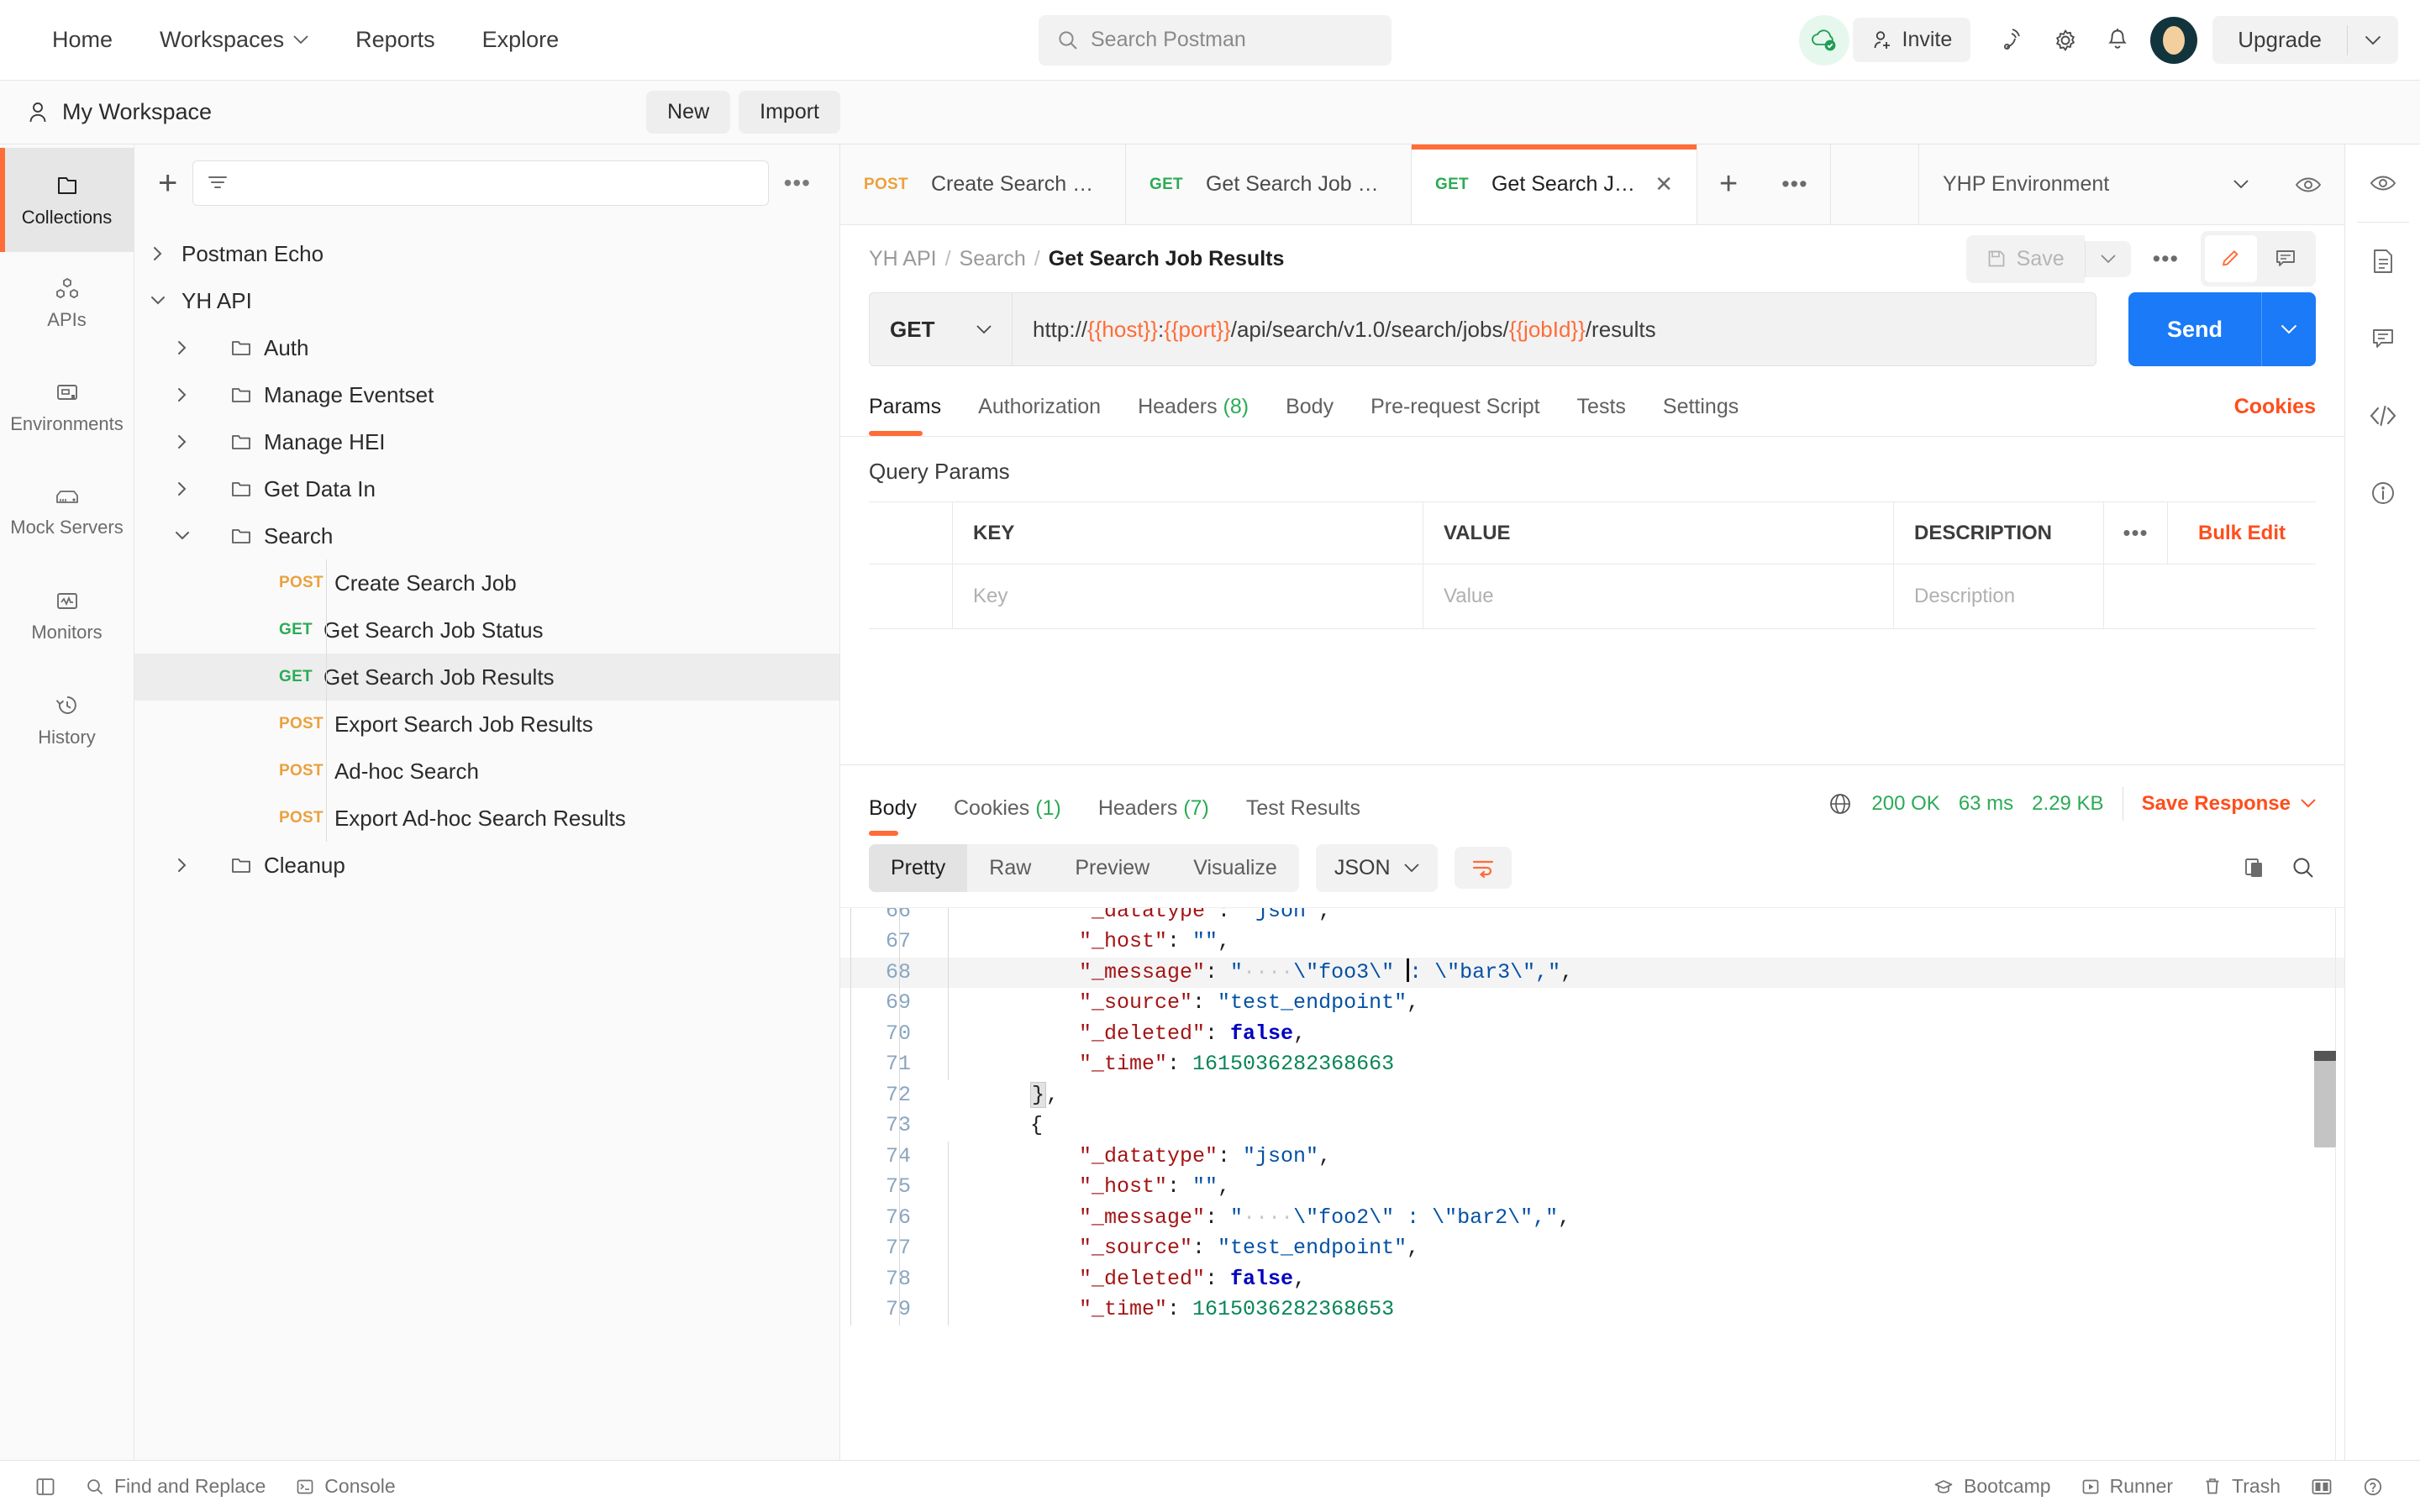 The height and width of the screenshot is (1512, 2420). What do you see at coordinates (67, 616) in the screenshot?
I see `rail-item-monitors: Monitors` at bounding box center [67, 616].